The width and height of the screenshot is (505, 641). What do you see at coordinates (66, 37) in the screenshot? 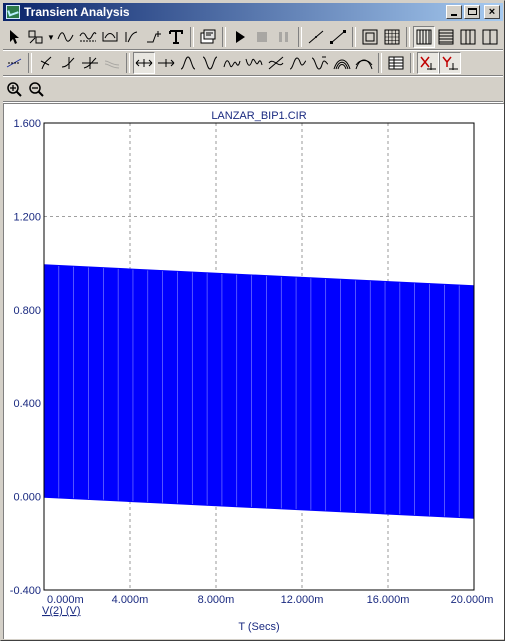
I see `waveform-edit-button` at bounding box center [66, 37].